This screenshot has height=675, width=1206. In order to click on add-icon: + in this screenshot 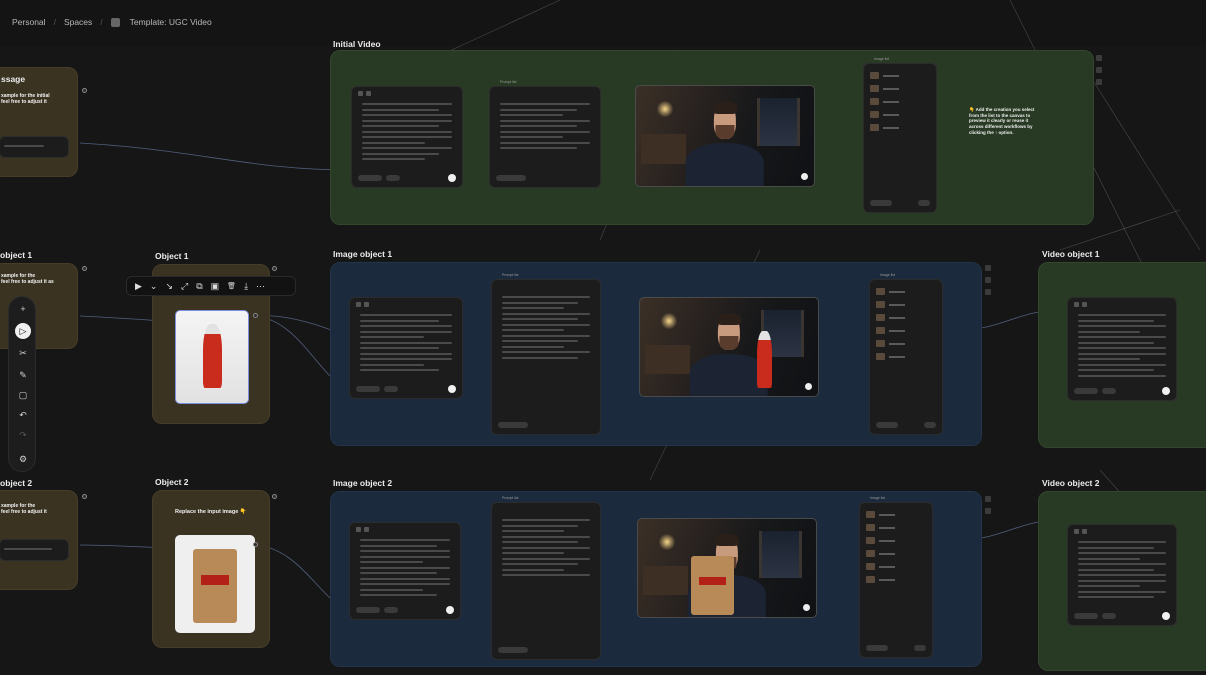, I will do `click(23, 309)`.